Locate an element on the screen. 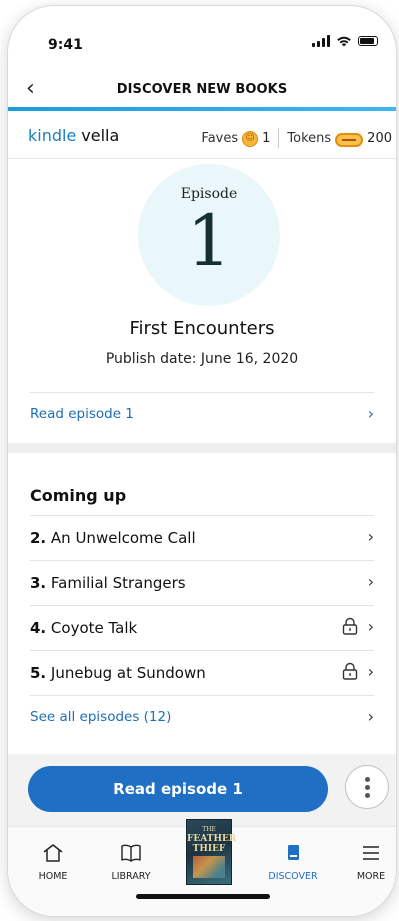 The image size is (399, 921). episode-row-label: 2. An Unwelcome Call is located at coordinates (113, 538).